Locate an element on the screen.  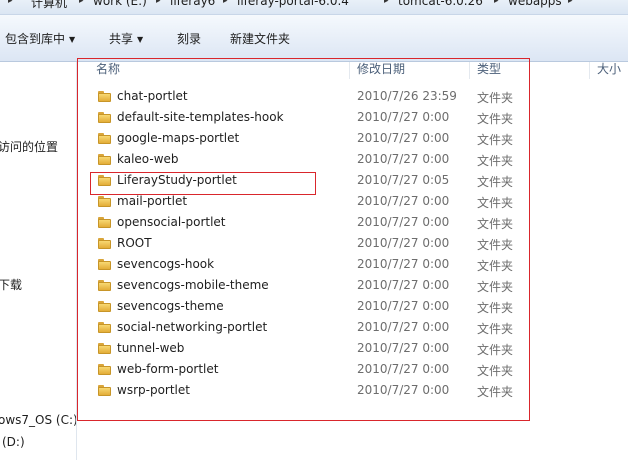
chevron-down-icon: ▼ is located at coordinates (140, 39).